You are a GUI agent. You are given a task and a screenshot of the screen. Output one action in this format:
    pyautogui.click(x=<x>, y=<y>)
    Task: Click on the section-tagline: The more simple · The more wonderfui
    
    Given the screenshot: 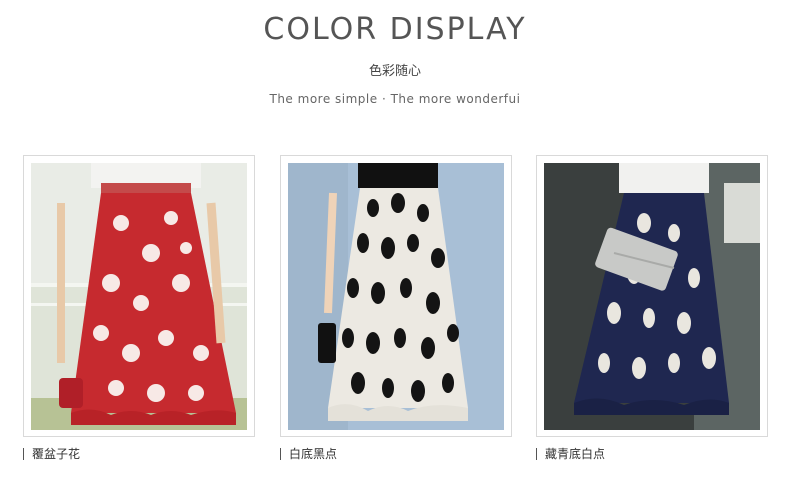 What is the action you would take?
    pyautogui.click(x=395, y=99)
    